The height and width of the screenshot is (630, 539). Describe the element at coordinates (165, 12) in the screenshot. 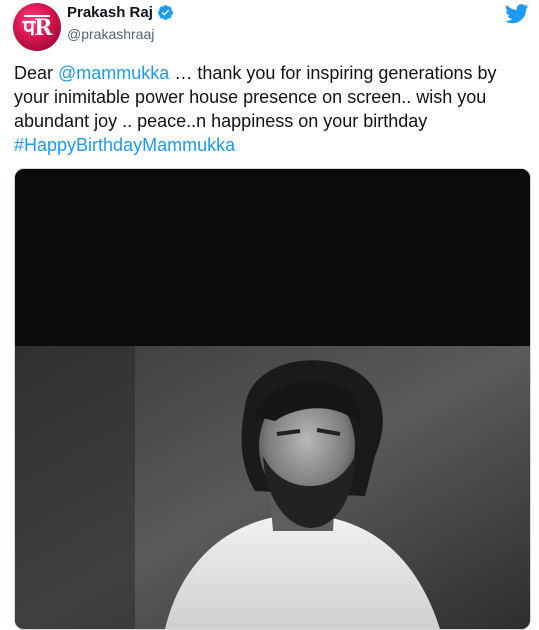

I see `verified-badge-icon` at that location.